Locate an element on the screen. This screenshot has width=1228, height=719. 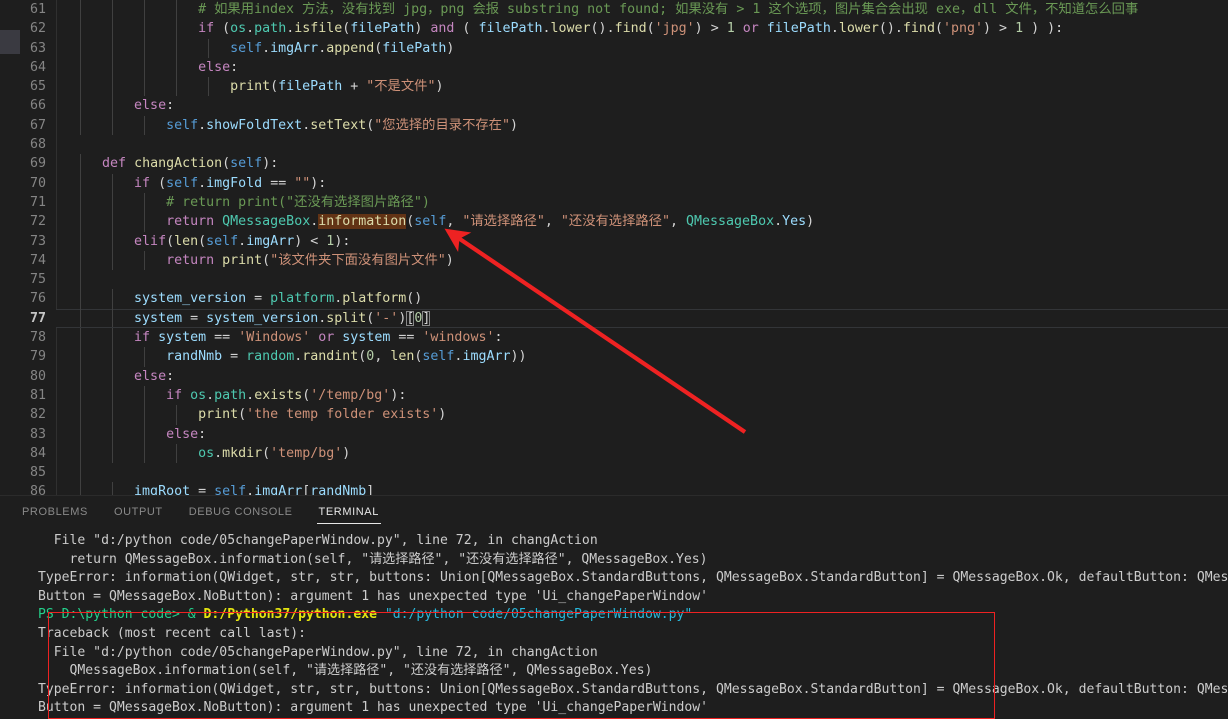
line-content: self.imgArr.append(filePath) is located at coordinates (342, 48).